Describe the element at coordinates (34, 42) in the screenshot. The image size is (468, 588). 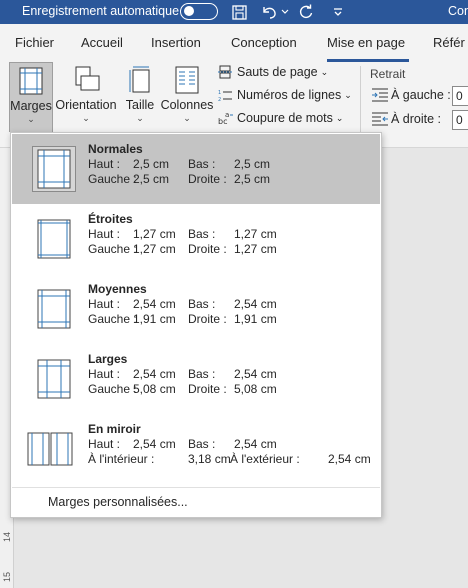
I see `tab-fichier: Fichier` at that location.